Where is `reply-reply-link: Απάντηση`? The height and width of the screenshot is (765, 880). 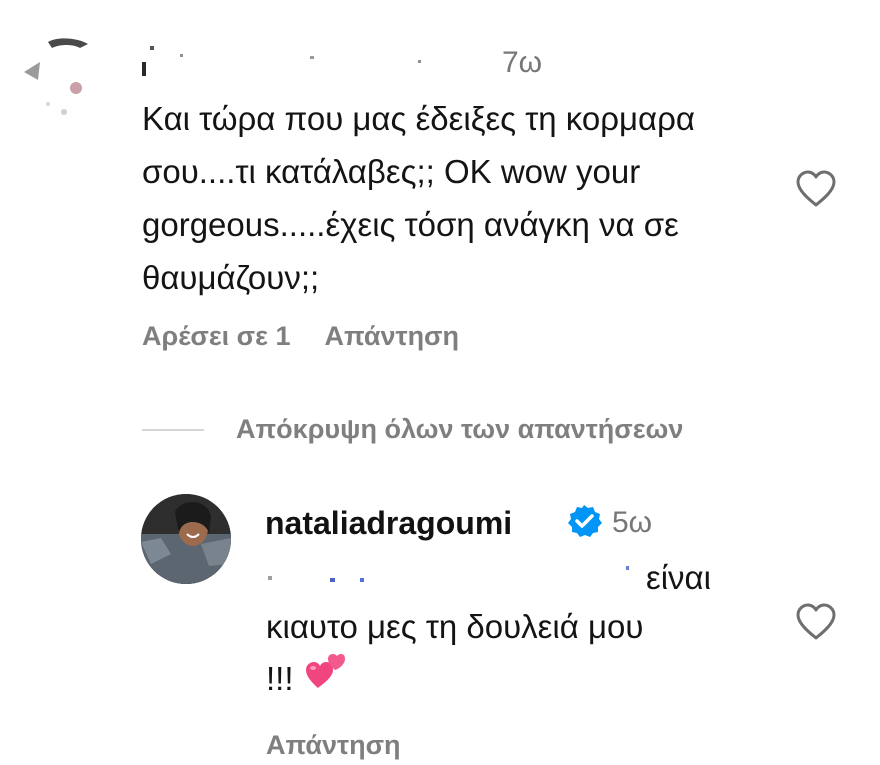
reply-reply-link: Απάντηση is located at coordinates (333, 745).